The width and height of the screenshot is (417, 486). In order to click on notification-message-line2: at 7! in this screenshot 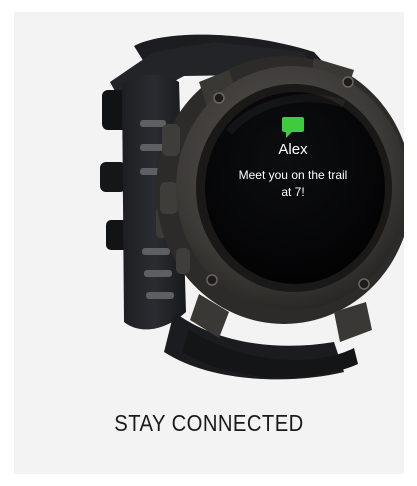, I will do `click(292, 192)`.